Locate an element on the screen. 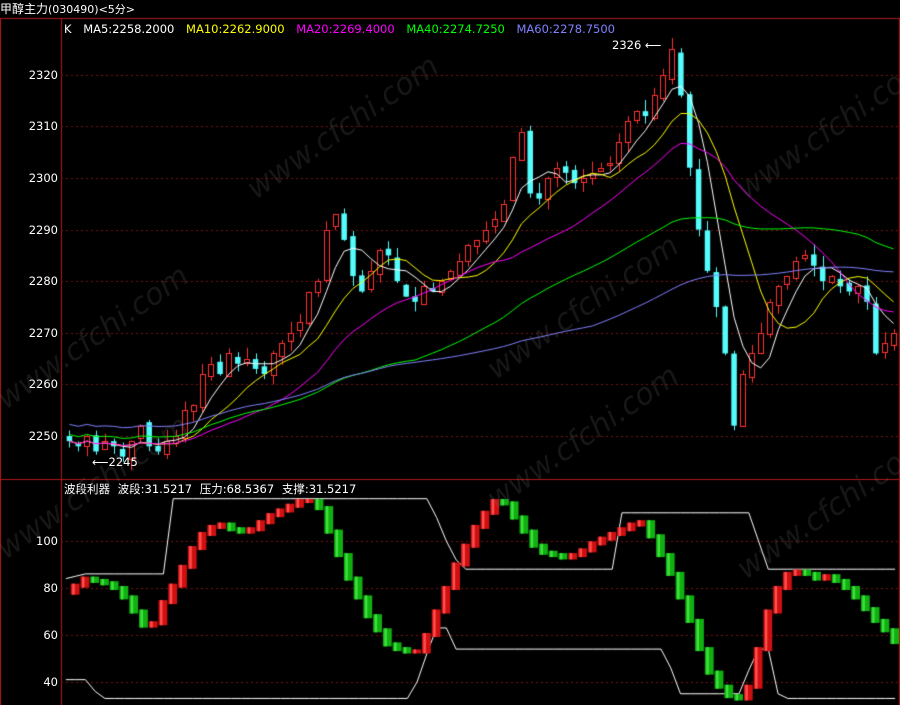 Image resolution: width=900 pixels, height=705 pixels. legend-k: K is located at coordinates (68, 29).